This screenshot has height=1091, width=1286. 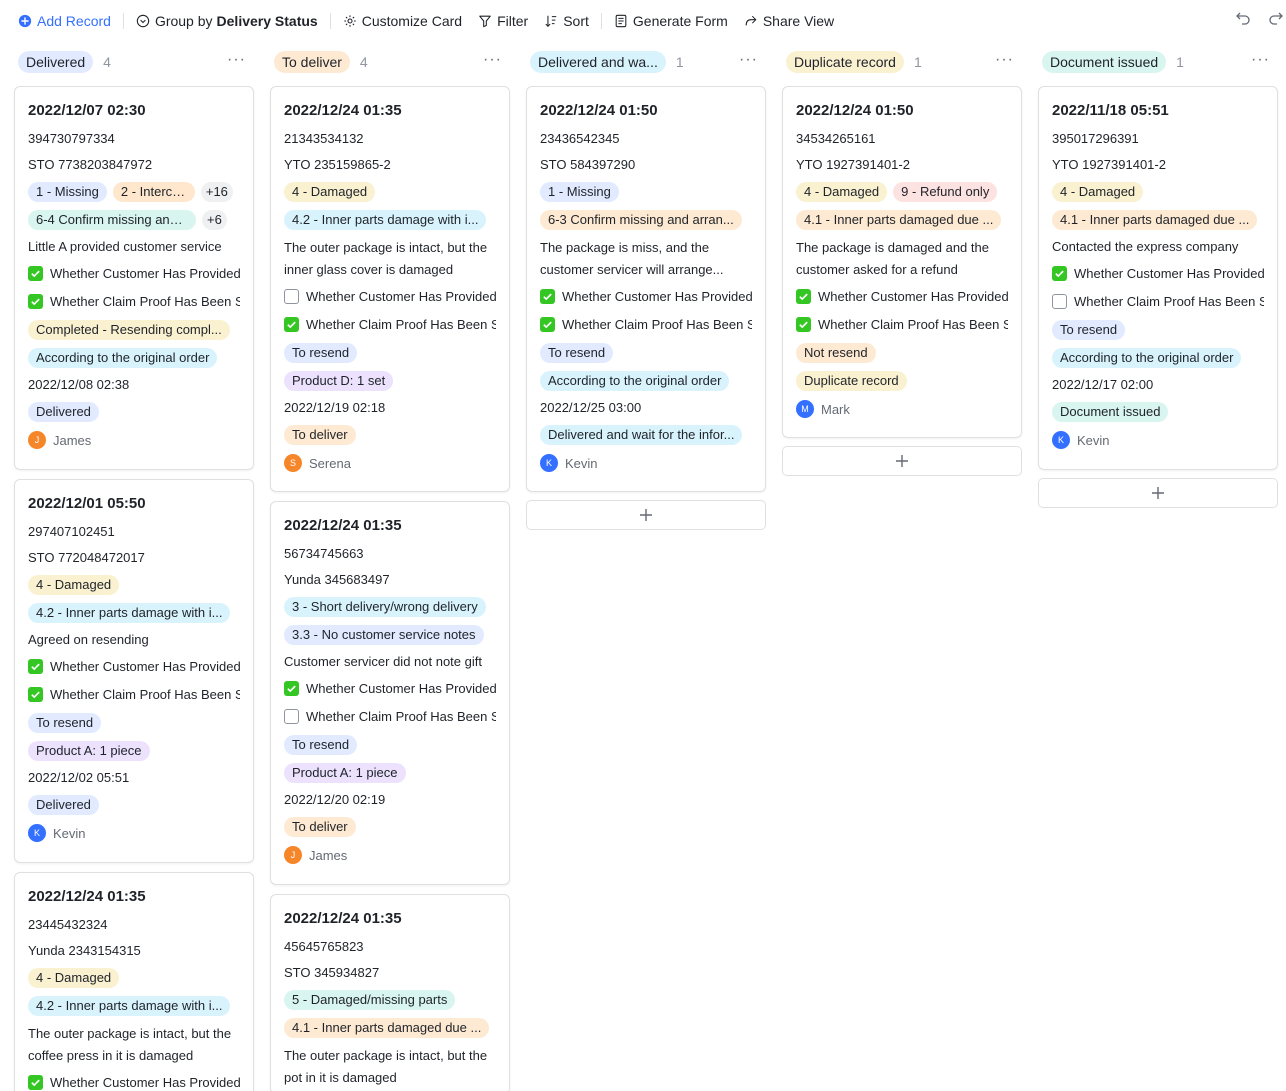 What do you see at coordinates (293, 463) in the screenshot?
I see `avatar: S` at bounding box center [293, 463].